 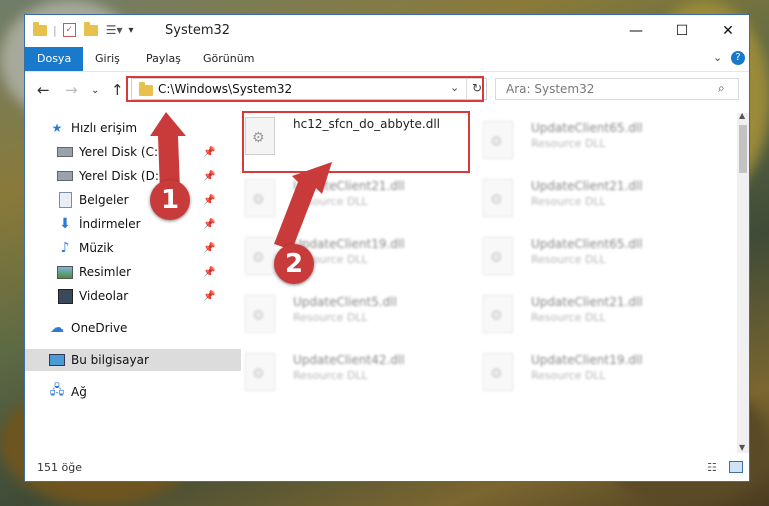 What do you see at coordinates (241, 181) in the screenshot?
I see `annotation-arrows` at bounding box center [241, 181].